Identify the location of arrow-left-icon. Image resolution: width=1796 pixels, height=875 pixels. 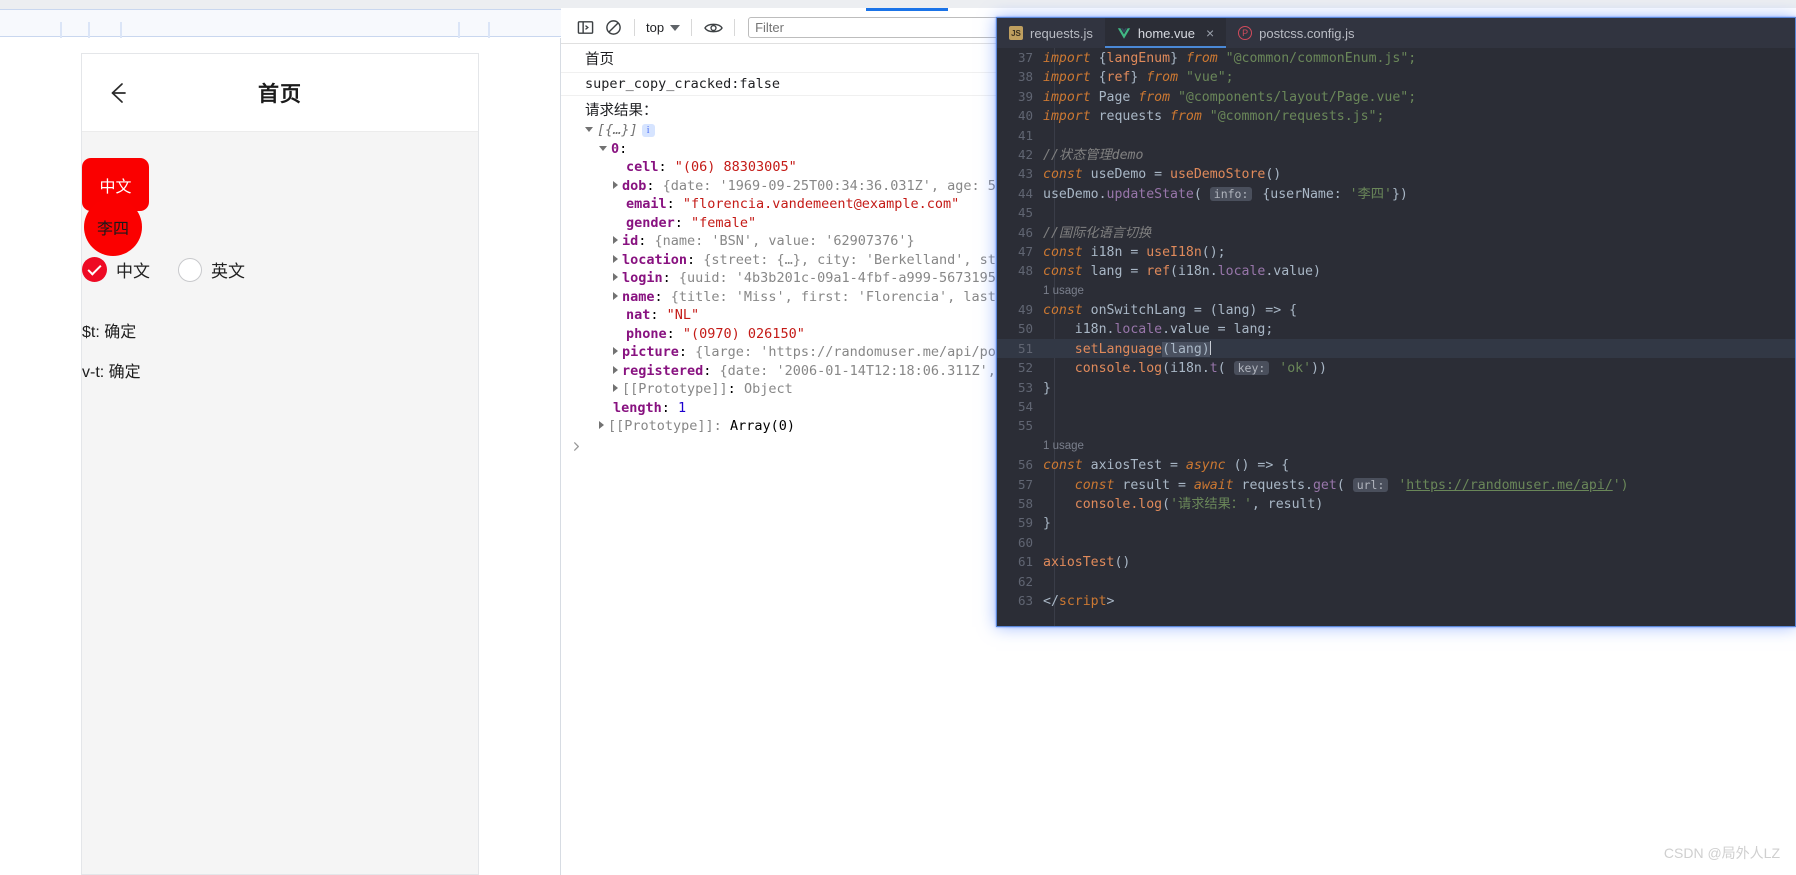
(118, 93).